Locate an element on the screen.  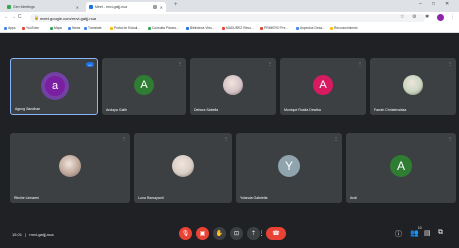
info-icon: ⓘ is located at coordinates (398, 234).